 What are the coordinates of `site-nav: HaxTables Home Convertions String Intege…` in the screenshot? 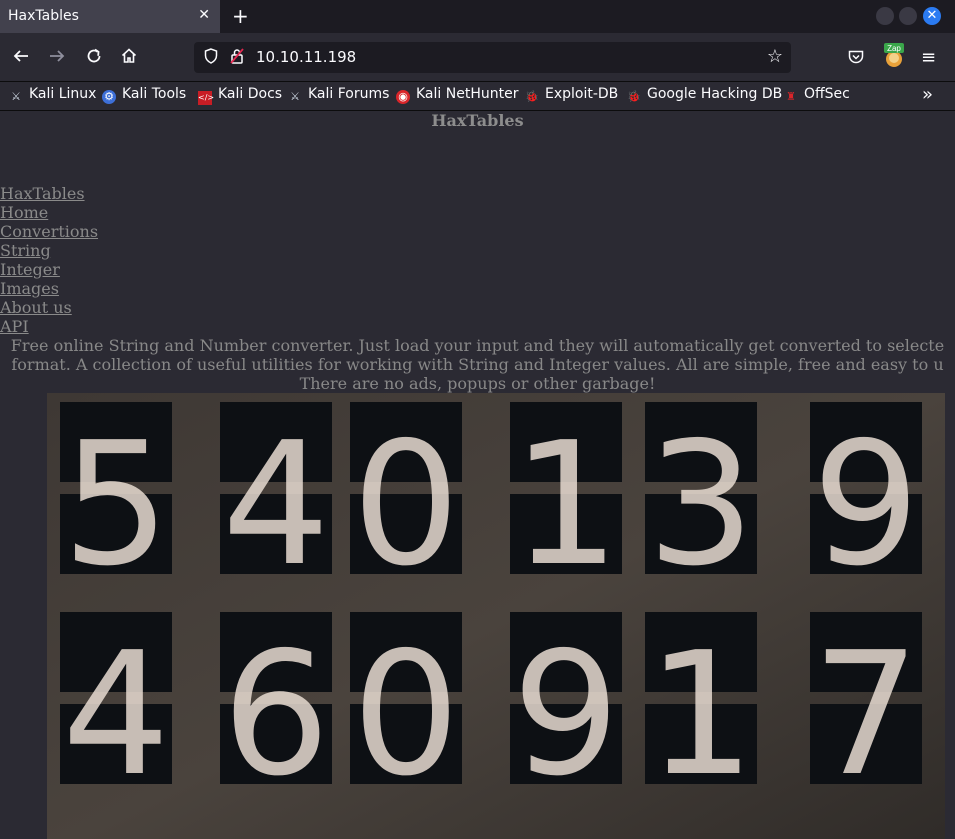 It's located at (49, 260).